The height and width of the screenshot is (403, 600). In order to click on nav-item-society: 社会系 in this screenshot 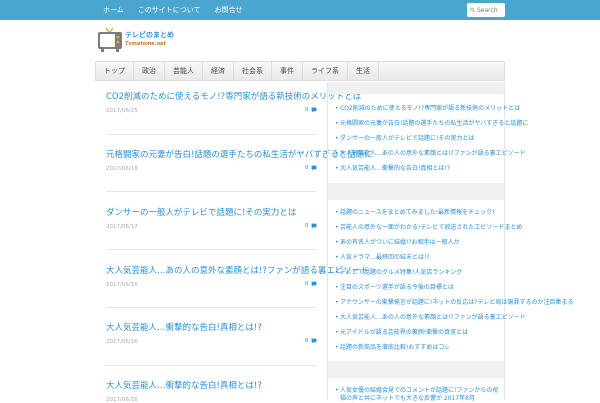, I will do `click(253, 71)`.